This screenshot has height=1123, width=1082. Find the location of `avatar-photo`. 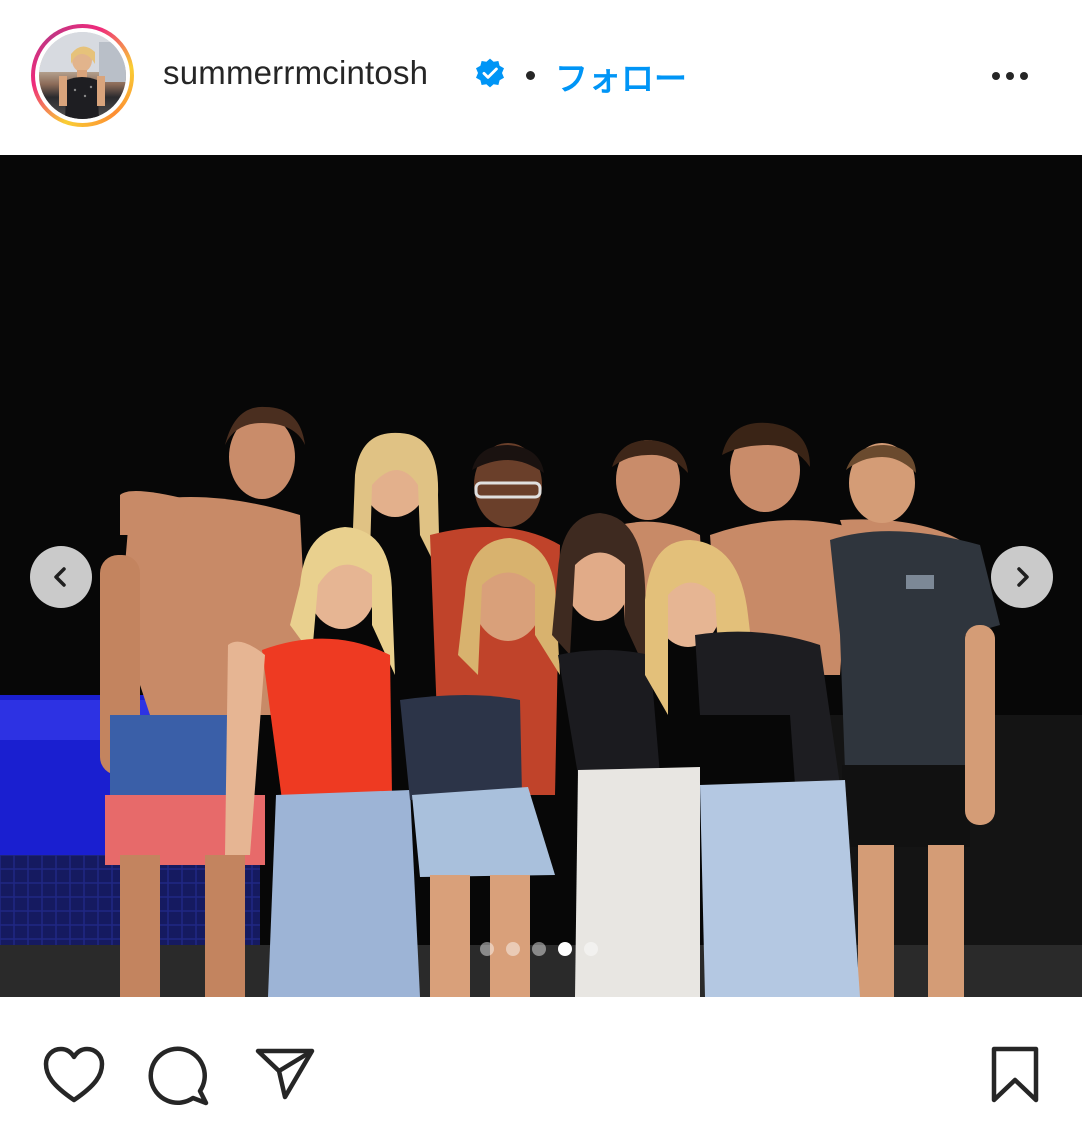

avatar-photo is located at coordinates (82, 75).